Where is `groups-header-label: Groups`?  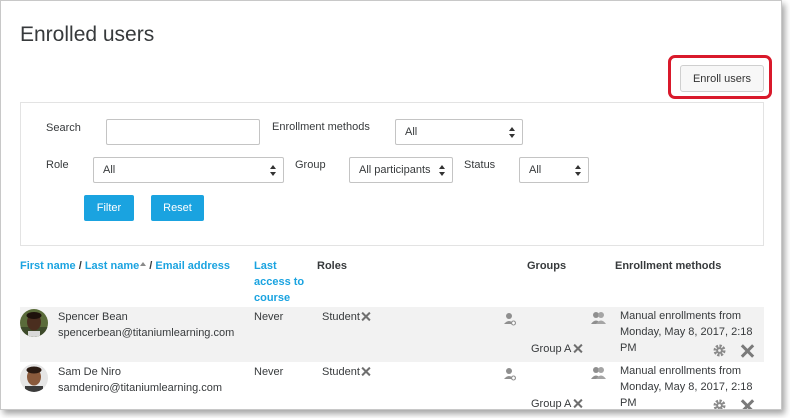 groups-header-label: Groups is located at coordinates (547, 266).